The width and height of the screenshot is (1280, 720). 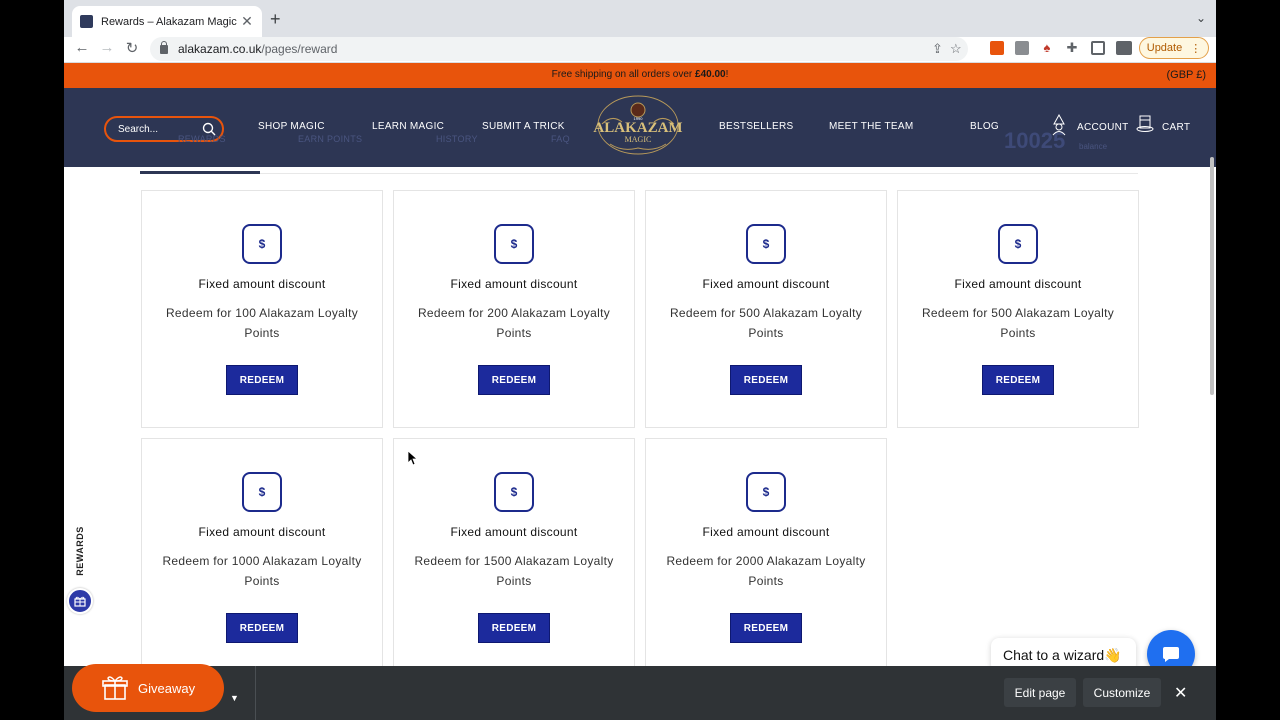 What do you see at coordinates (1180, 693) in the screenshot?
I see `close-admin-bar-icon: ✕` at bounding box center [1180, 693].